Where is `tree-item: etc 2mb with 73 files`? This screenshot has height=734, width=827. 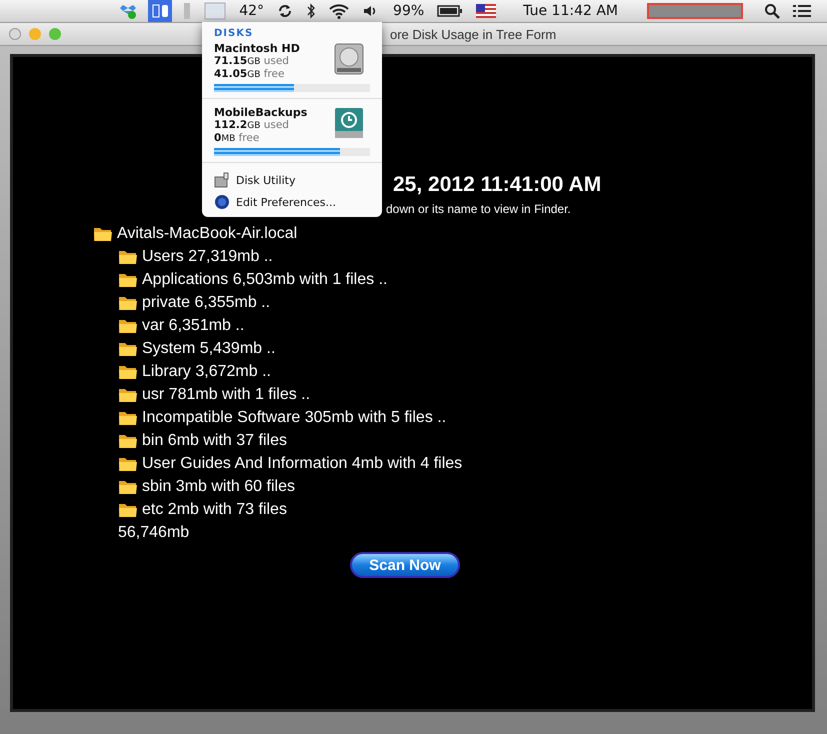
tree-item: etc 2mb with 73 files is located at coordinates (214, 509).